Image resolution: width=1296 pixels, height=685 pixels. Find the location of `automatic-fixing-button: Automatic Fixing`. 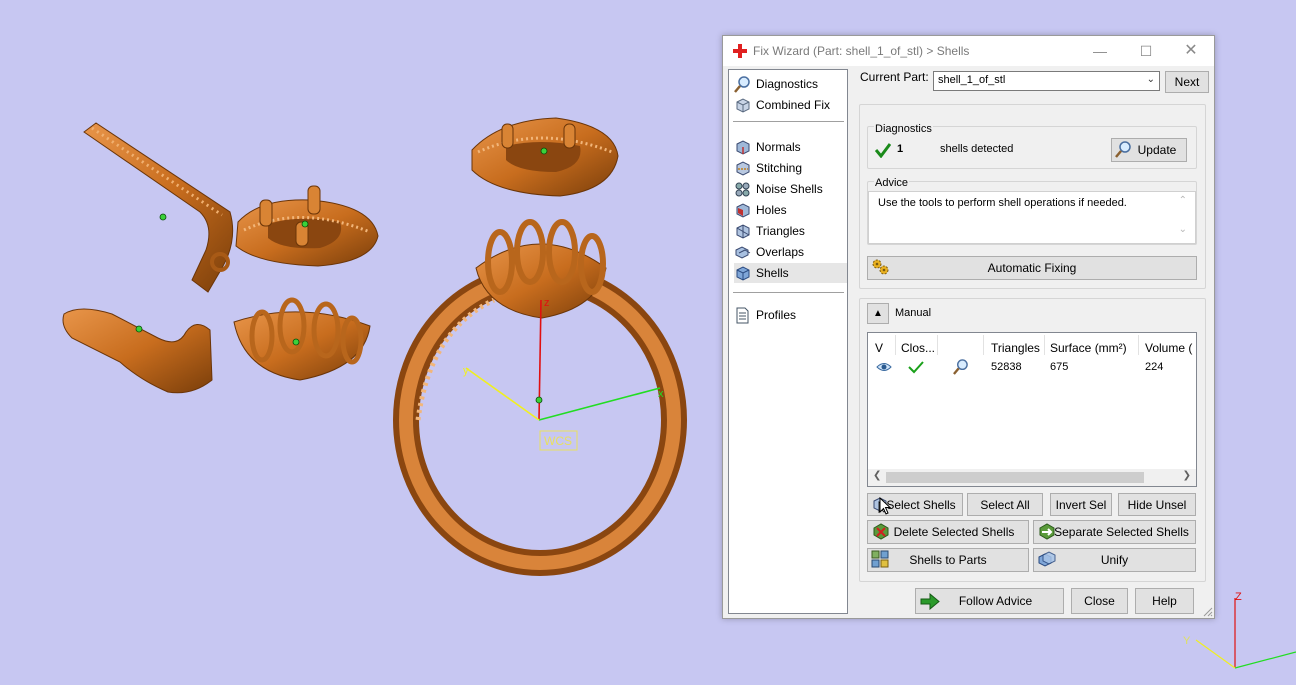

automatic-fixing-button: Automatic Fixing is located at coordinates (1032, 268).